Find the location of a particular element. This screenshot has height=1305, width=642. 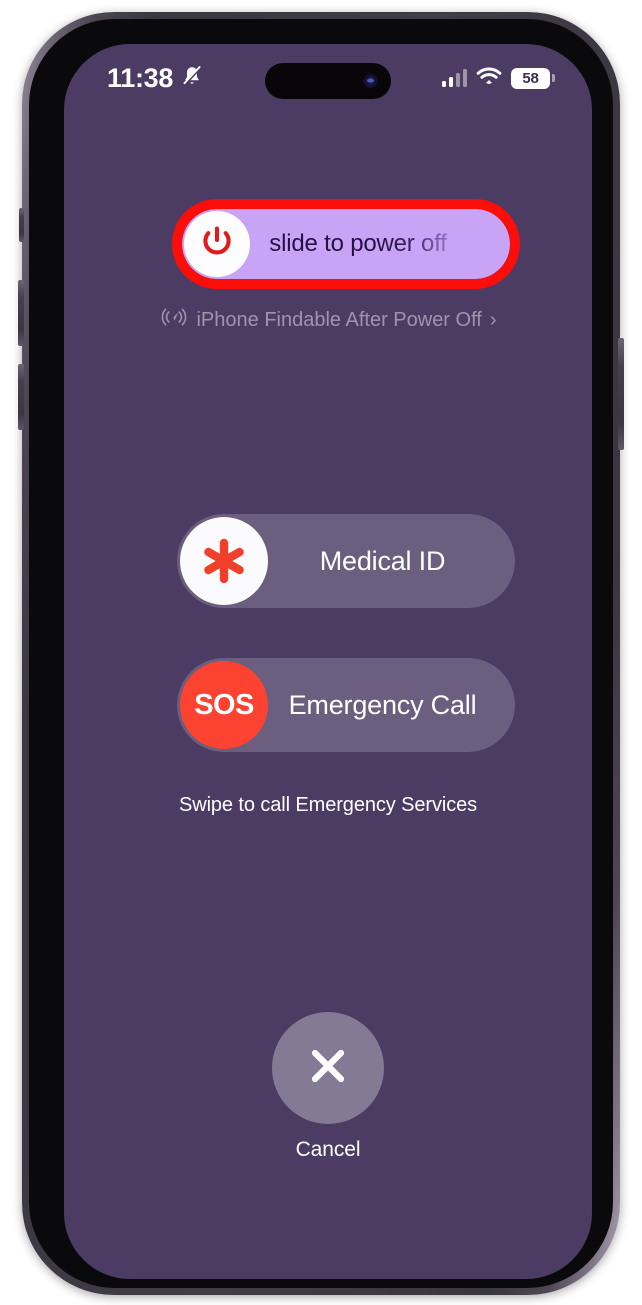

cancel-label: Cancel is located at coordinates (328, 1149).